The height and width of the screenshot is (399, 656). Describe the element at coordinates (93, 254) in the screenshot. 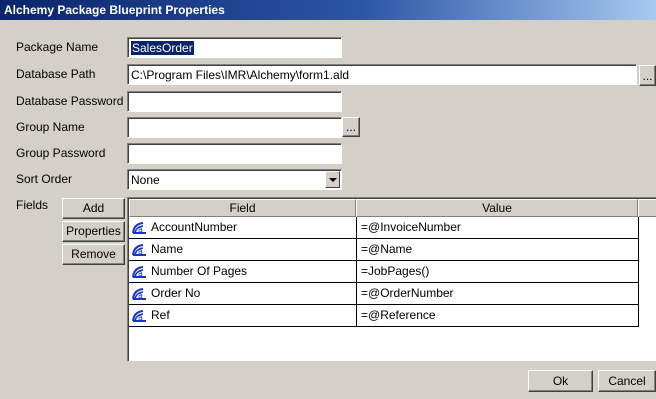

I see `remove-field-button: Remove` at that location.